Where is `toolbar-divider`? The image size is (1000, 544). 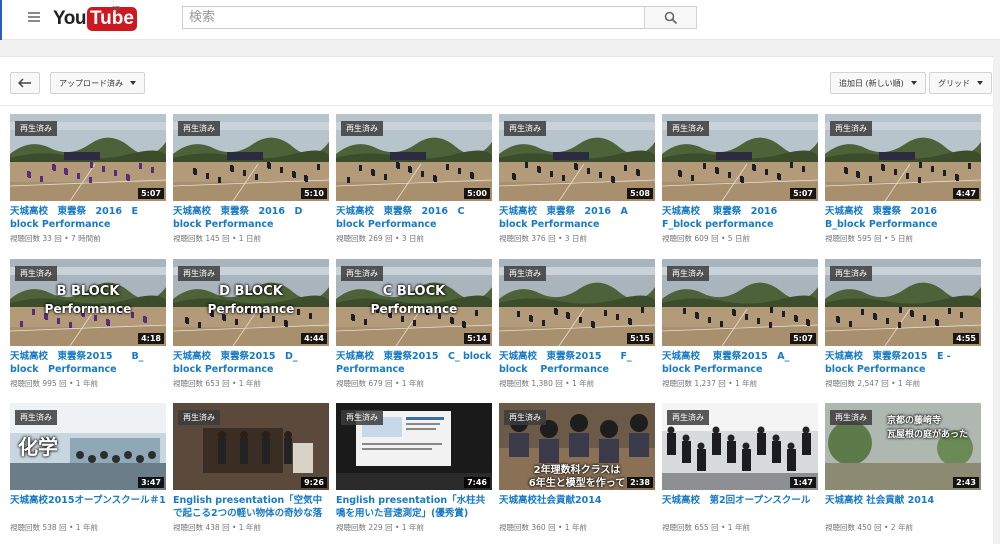
toolbar-divider is located at coordinates (496, 105).